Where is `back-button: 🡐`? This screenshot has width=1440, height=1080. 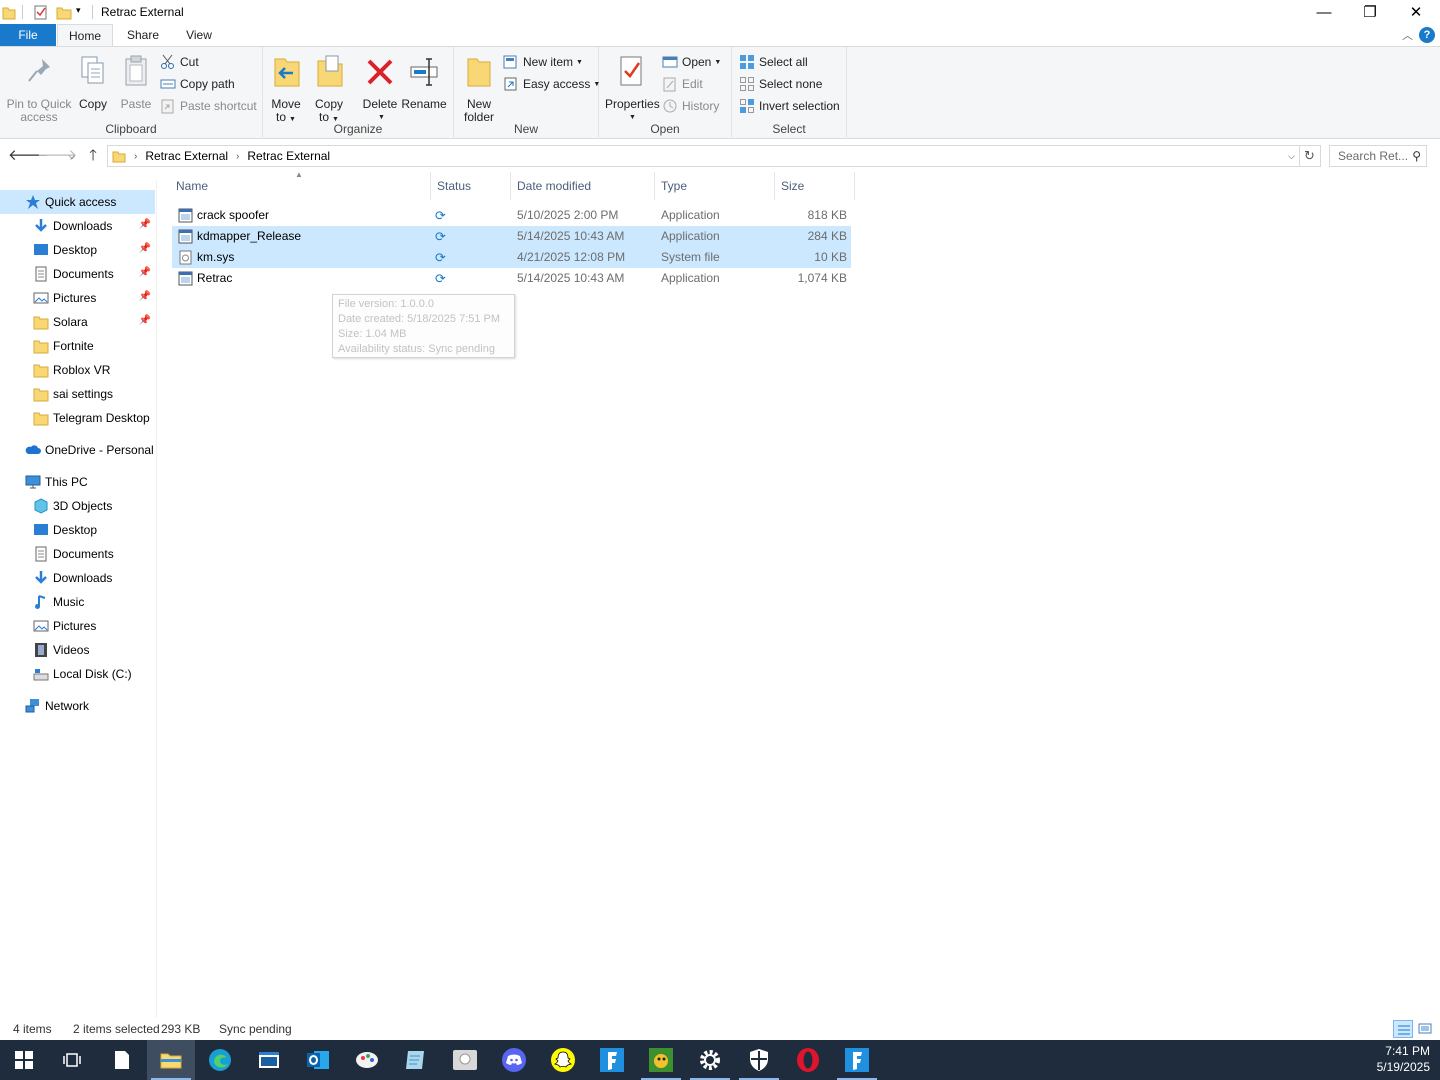
back-button: 🡐 is located at coordinates (28, 156).